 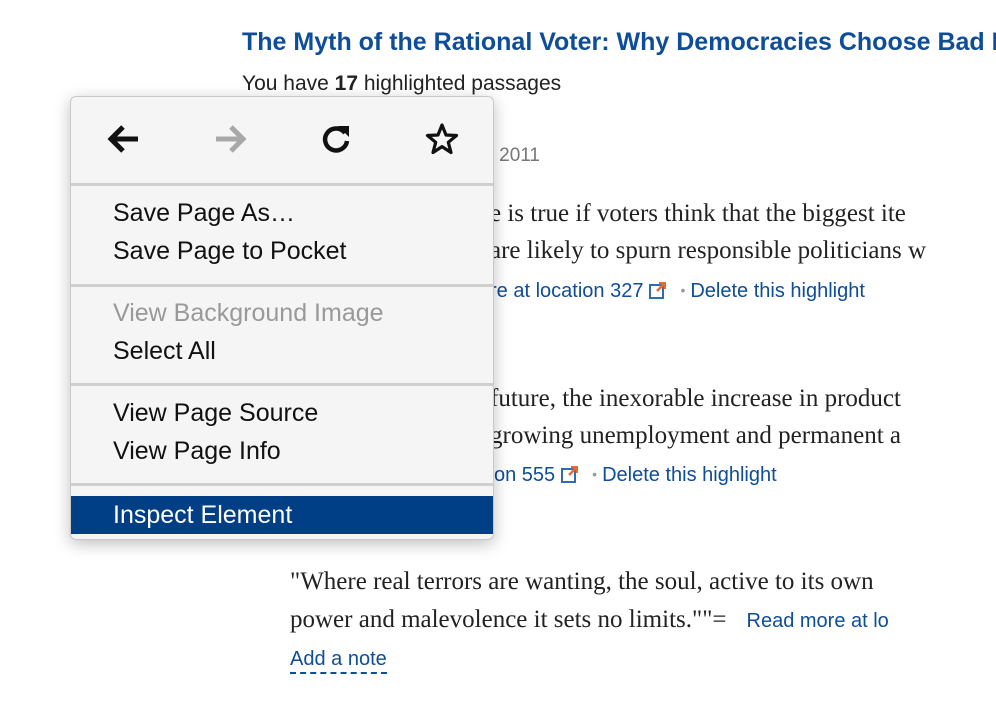 I want to click on add-note-link: Add a note, so click(x=338, y=661).